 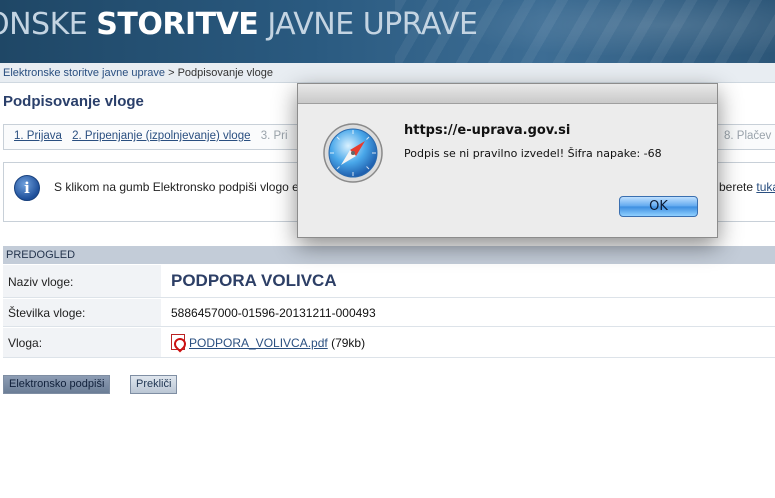 What do you see at coordinates (389, 255) in the screenshot?
I see `preview-section-title: PREDOGLED` at bounding box center [389, 255].